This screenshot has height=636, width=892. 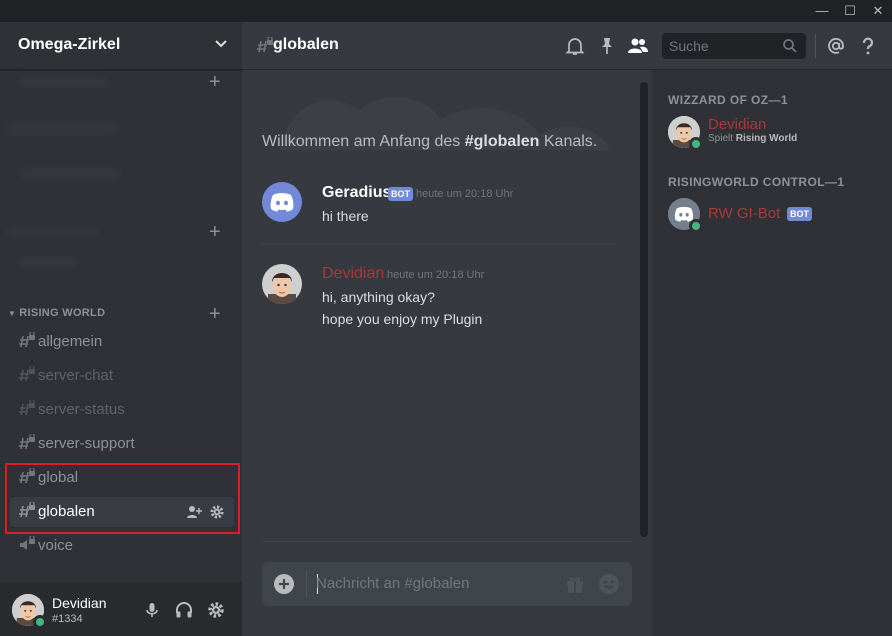 What do you see at coordinates (284, 584) in the screenshot?
I see `upload-plus-icon` at bounding box center [284, 584].